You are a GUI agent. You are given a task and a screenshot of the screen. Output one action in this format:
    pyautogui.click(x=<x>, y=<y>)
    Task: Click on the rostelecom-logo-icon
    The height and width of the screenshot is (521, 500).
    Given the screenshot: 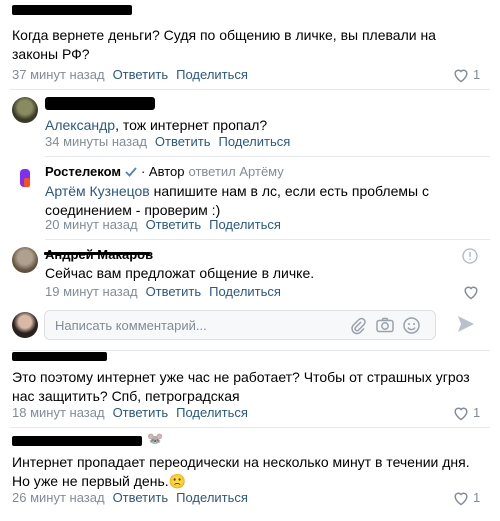 What is the action you would take?
    pyautogui.click(x=25, y=178)
    